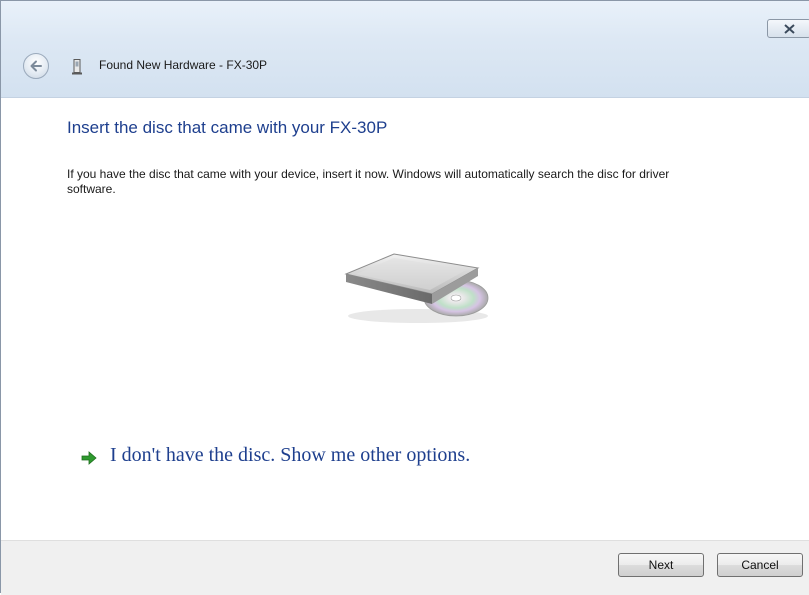 The width and height of the screenshot is (809, 595). I want to click on back-button, so click(36, 66).